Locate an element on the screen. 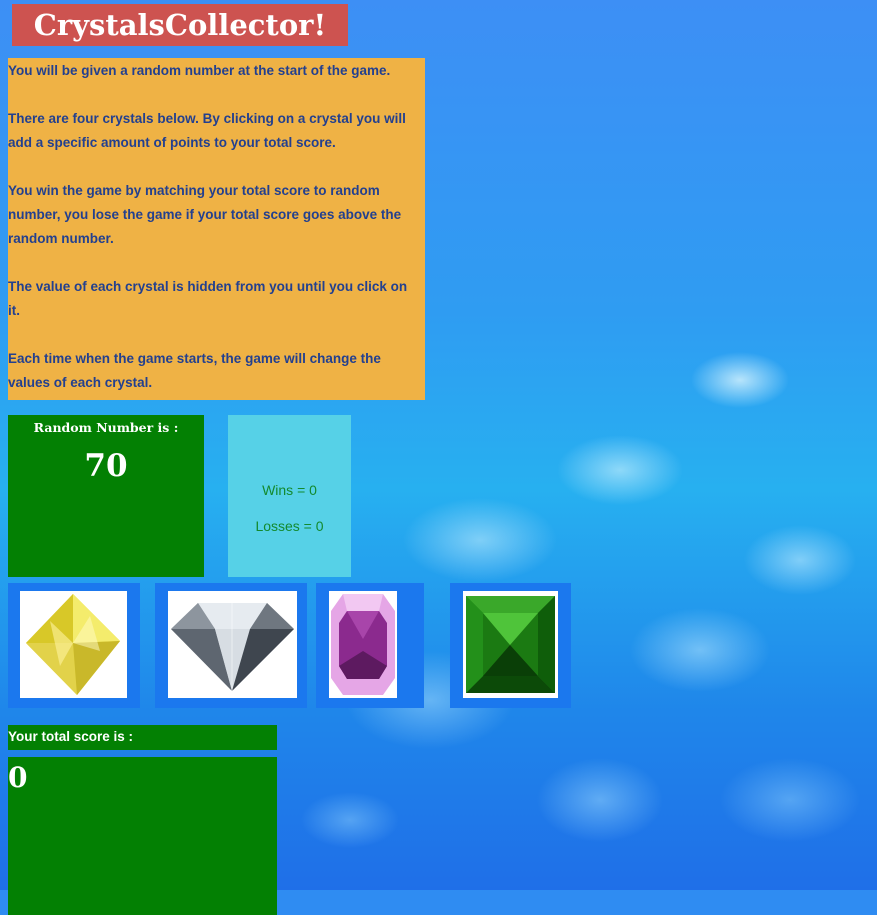  purple-crystal-icon is located at coordinates (363, 644).